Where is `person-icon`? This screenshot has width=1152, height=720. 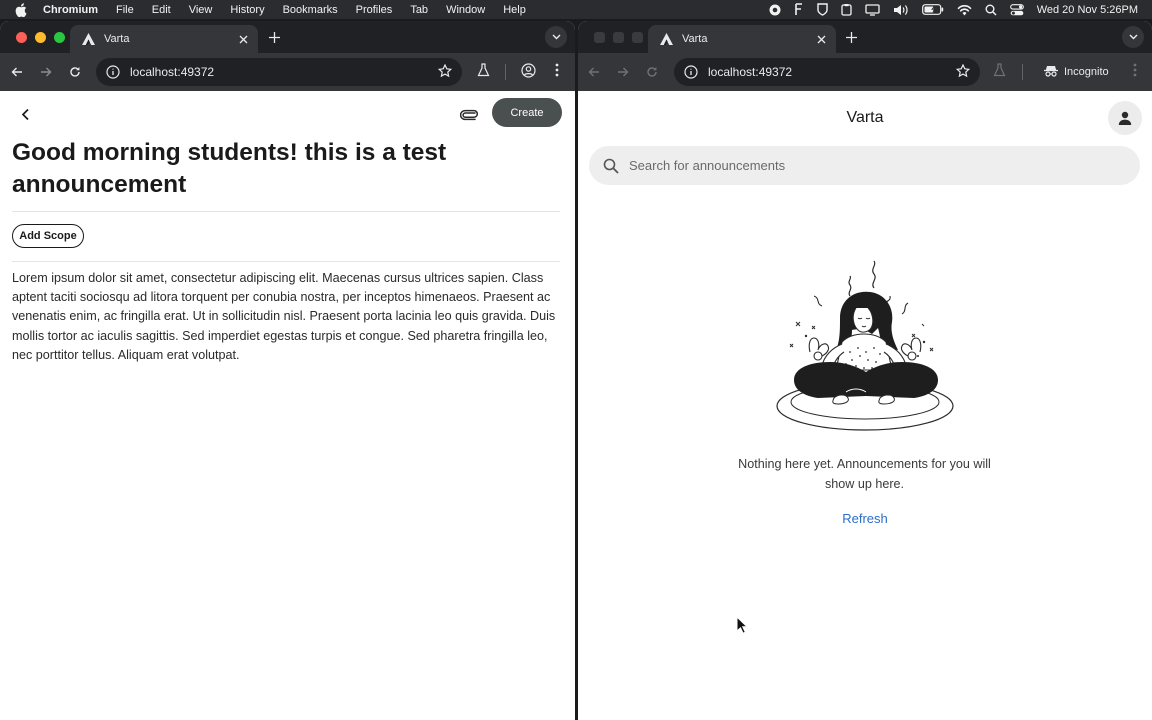
person-icon is located at coordinates (1125, 118).